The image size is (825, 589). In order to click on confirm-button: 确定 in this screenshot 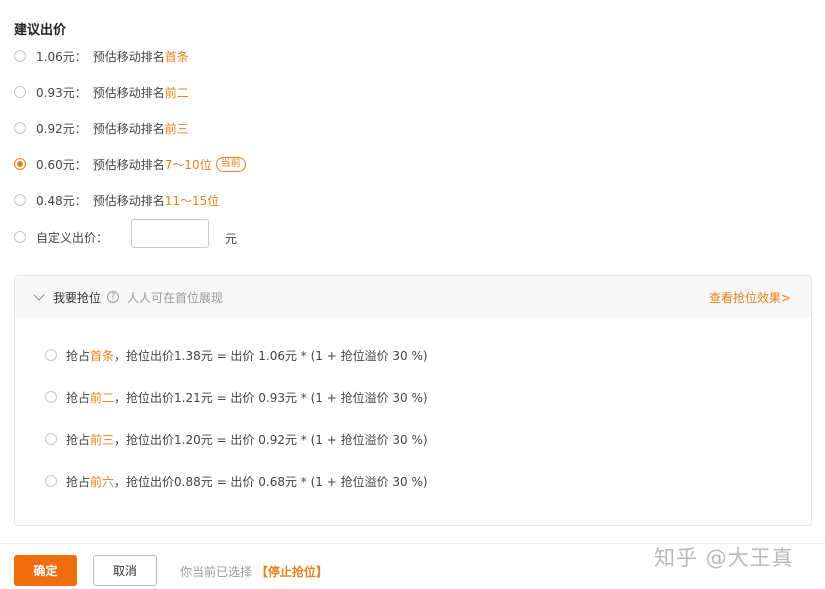, I will do `click(45, 570)`.